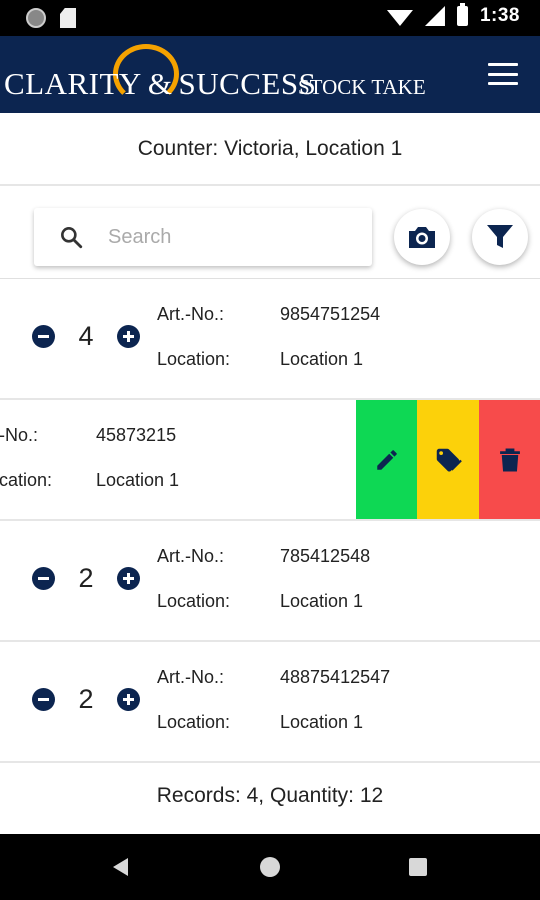 The height and width of the screenshot is (900, 540). I want to click on wifi-icon, so click(399, 18).